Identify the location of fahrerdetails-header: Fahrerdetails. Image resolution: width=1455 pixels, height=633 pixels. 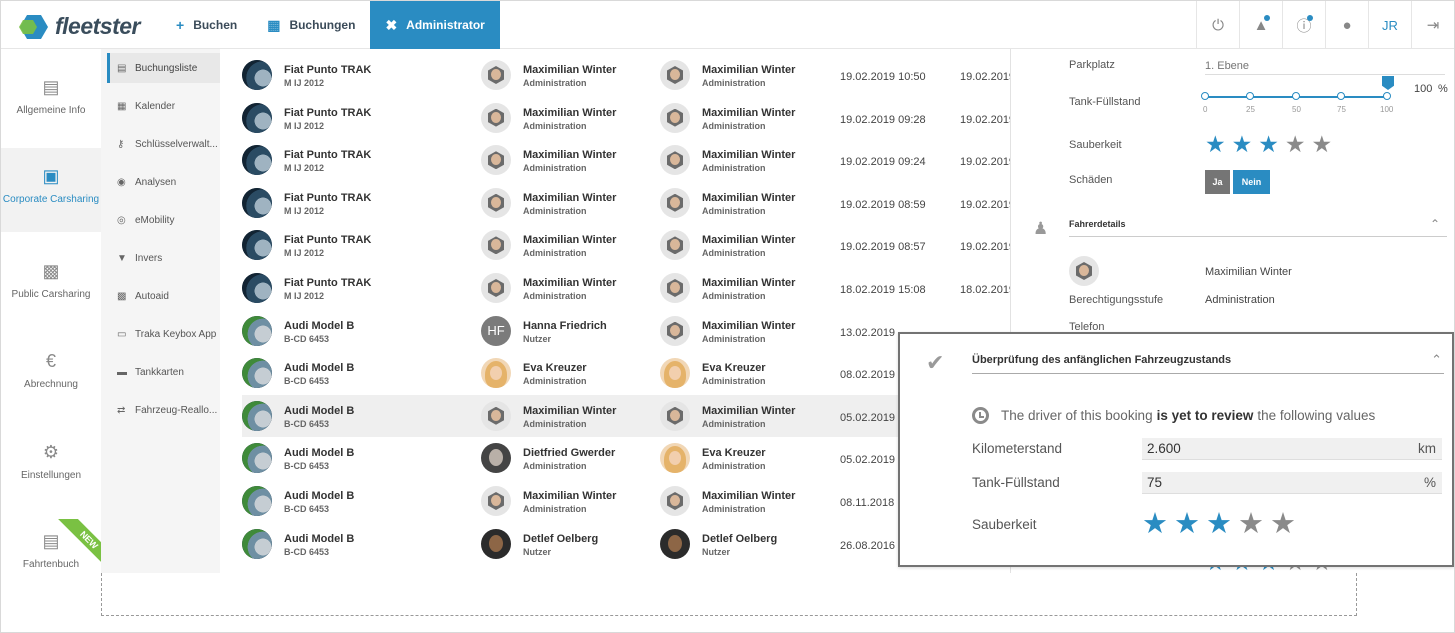
(1258, 228).